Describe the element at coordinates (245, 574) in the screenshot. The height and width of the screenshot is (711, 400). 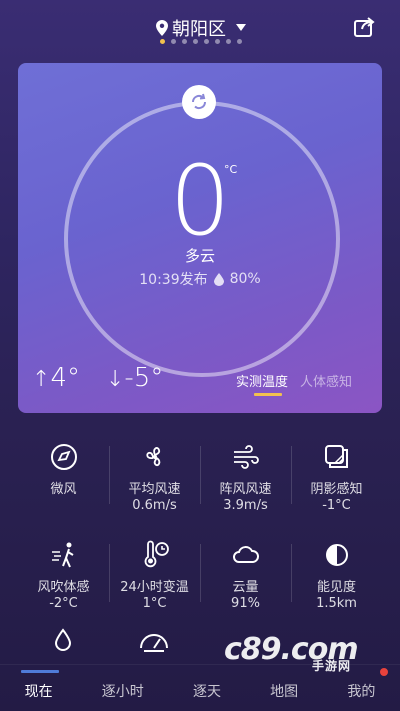
I see `metric-cloud: 云量 91%` at that location.